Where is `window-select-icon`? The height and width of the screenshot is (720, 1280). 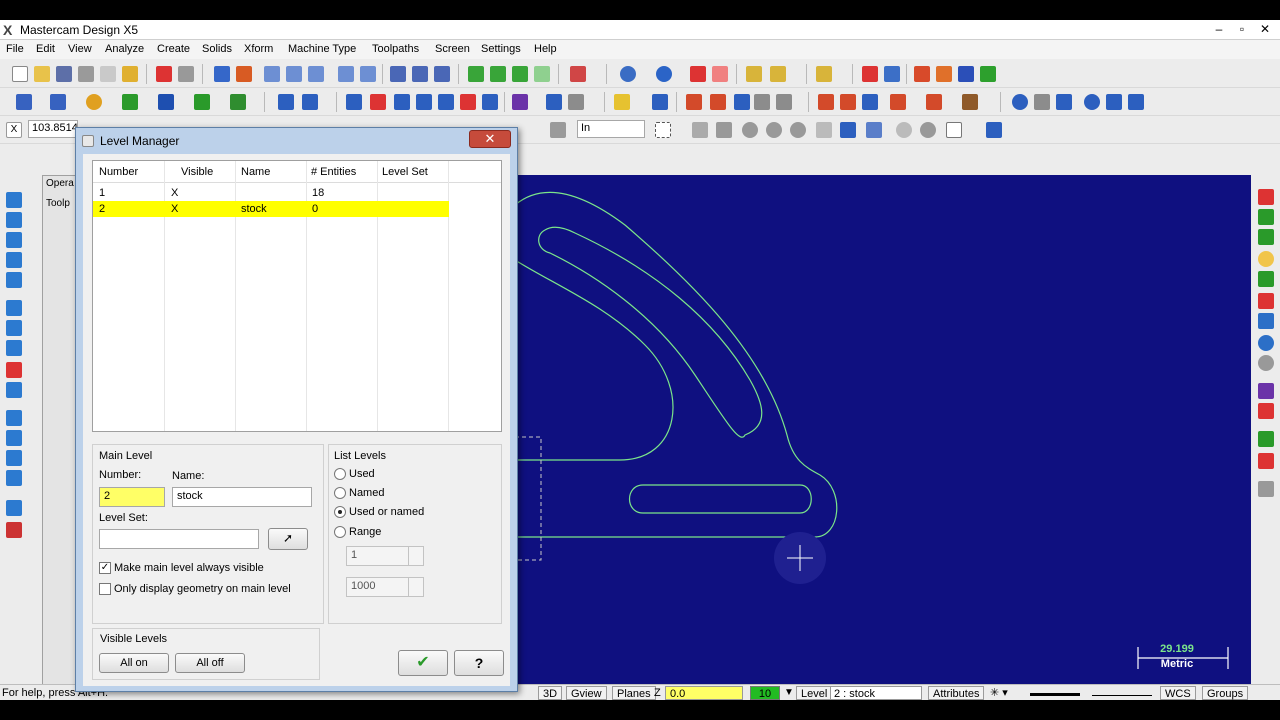
window-select-icon is located at coordinates (663, 130).